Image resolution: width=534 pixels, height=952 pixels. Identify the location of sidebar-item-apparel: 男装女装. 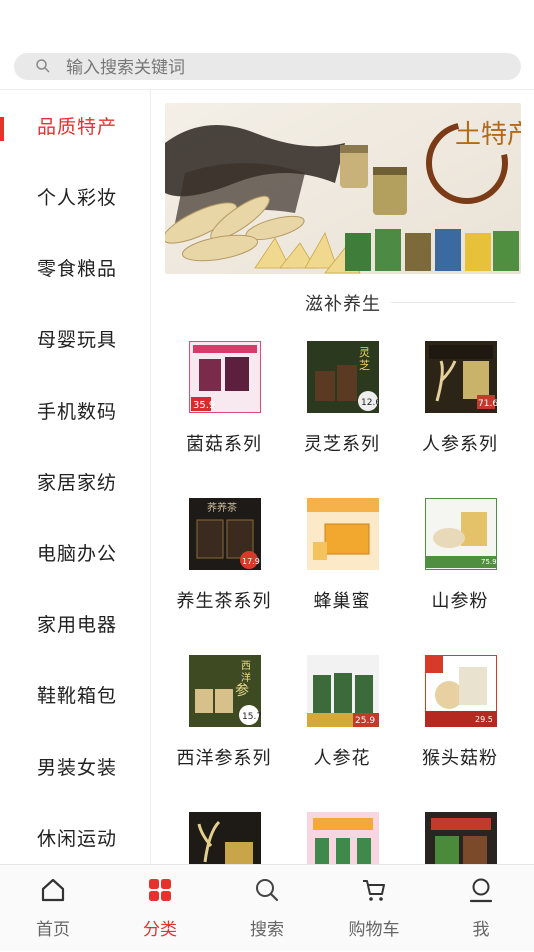
(75, 768).